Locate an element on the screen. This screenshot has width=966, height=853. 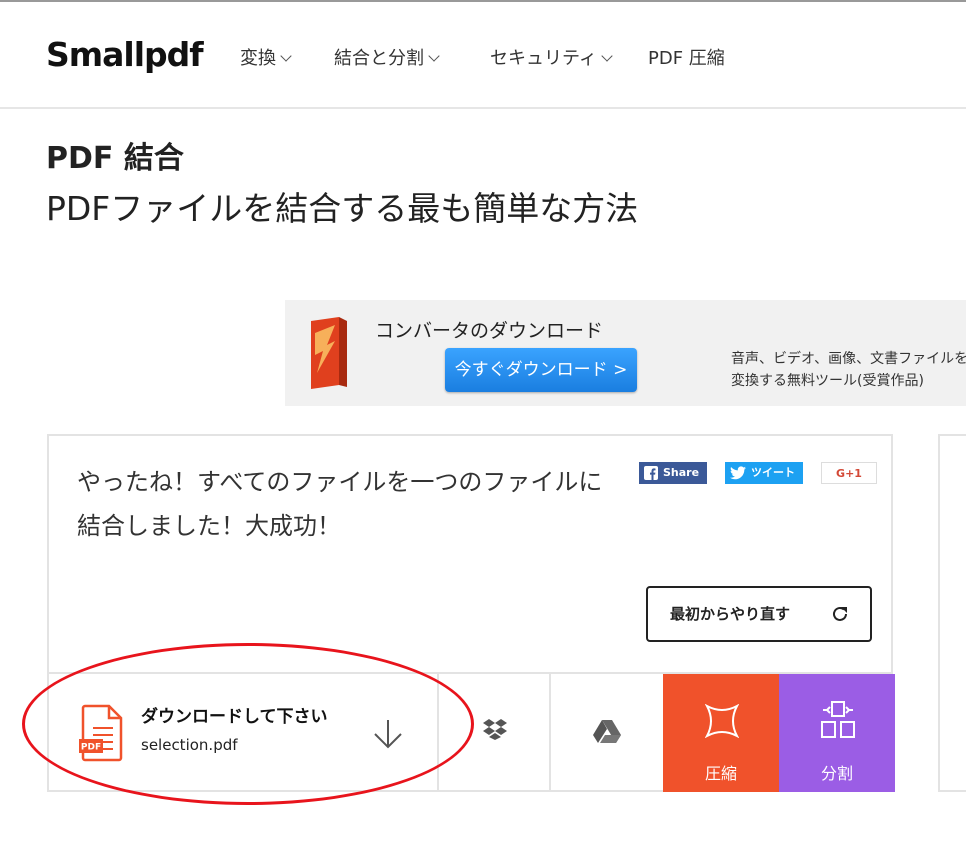
restart-button: 最初からやり直す is located at coordinates (759, 614).